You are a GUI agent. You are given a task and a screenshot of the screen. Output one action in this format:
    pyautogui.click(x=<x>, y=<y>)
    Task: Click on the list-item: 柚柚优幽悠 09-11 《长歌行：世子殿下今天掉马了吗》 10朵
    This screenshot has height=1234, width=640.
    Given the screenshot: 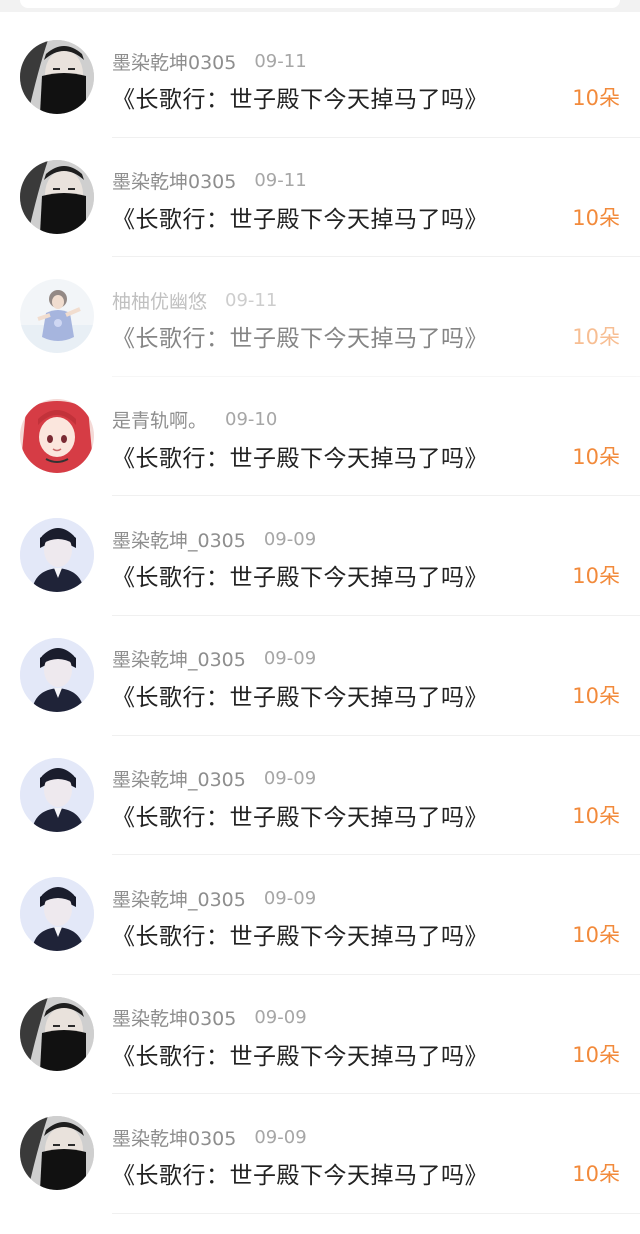 What is the action you would take?
    pyautogui.click(x=320, y=317)
    